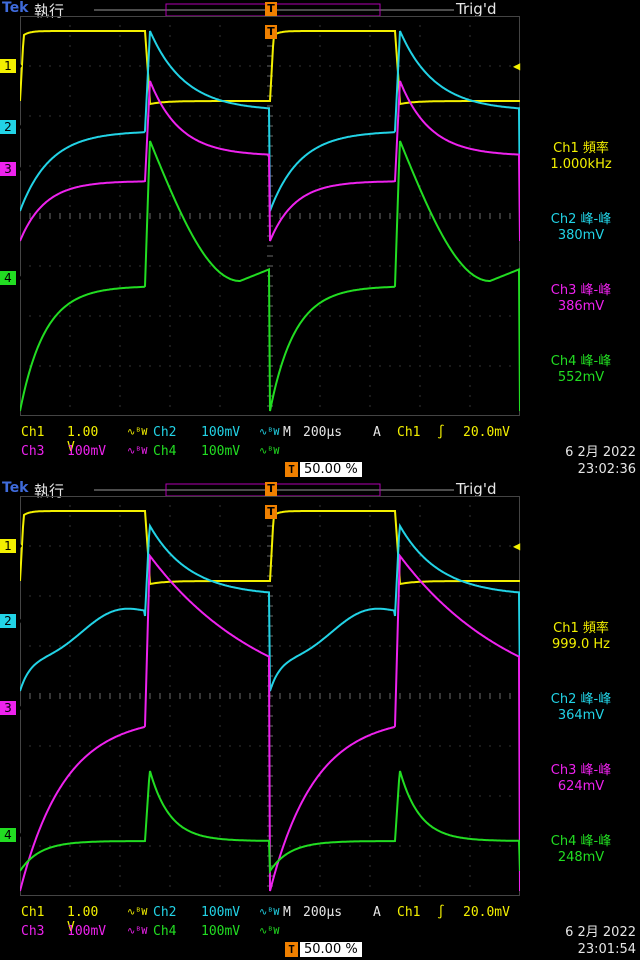 The width and height of the screenshot is (640, 960). What do you see at coordinates (270, 161) in the screenshot?
I see `ch3-waveform` at bounding box center [270, 161].